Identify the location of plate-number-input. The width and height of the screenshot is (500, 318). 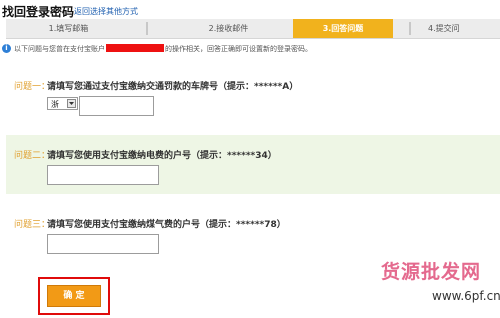
(116, 106).